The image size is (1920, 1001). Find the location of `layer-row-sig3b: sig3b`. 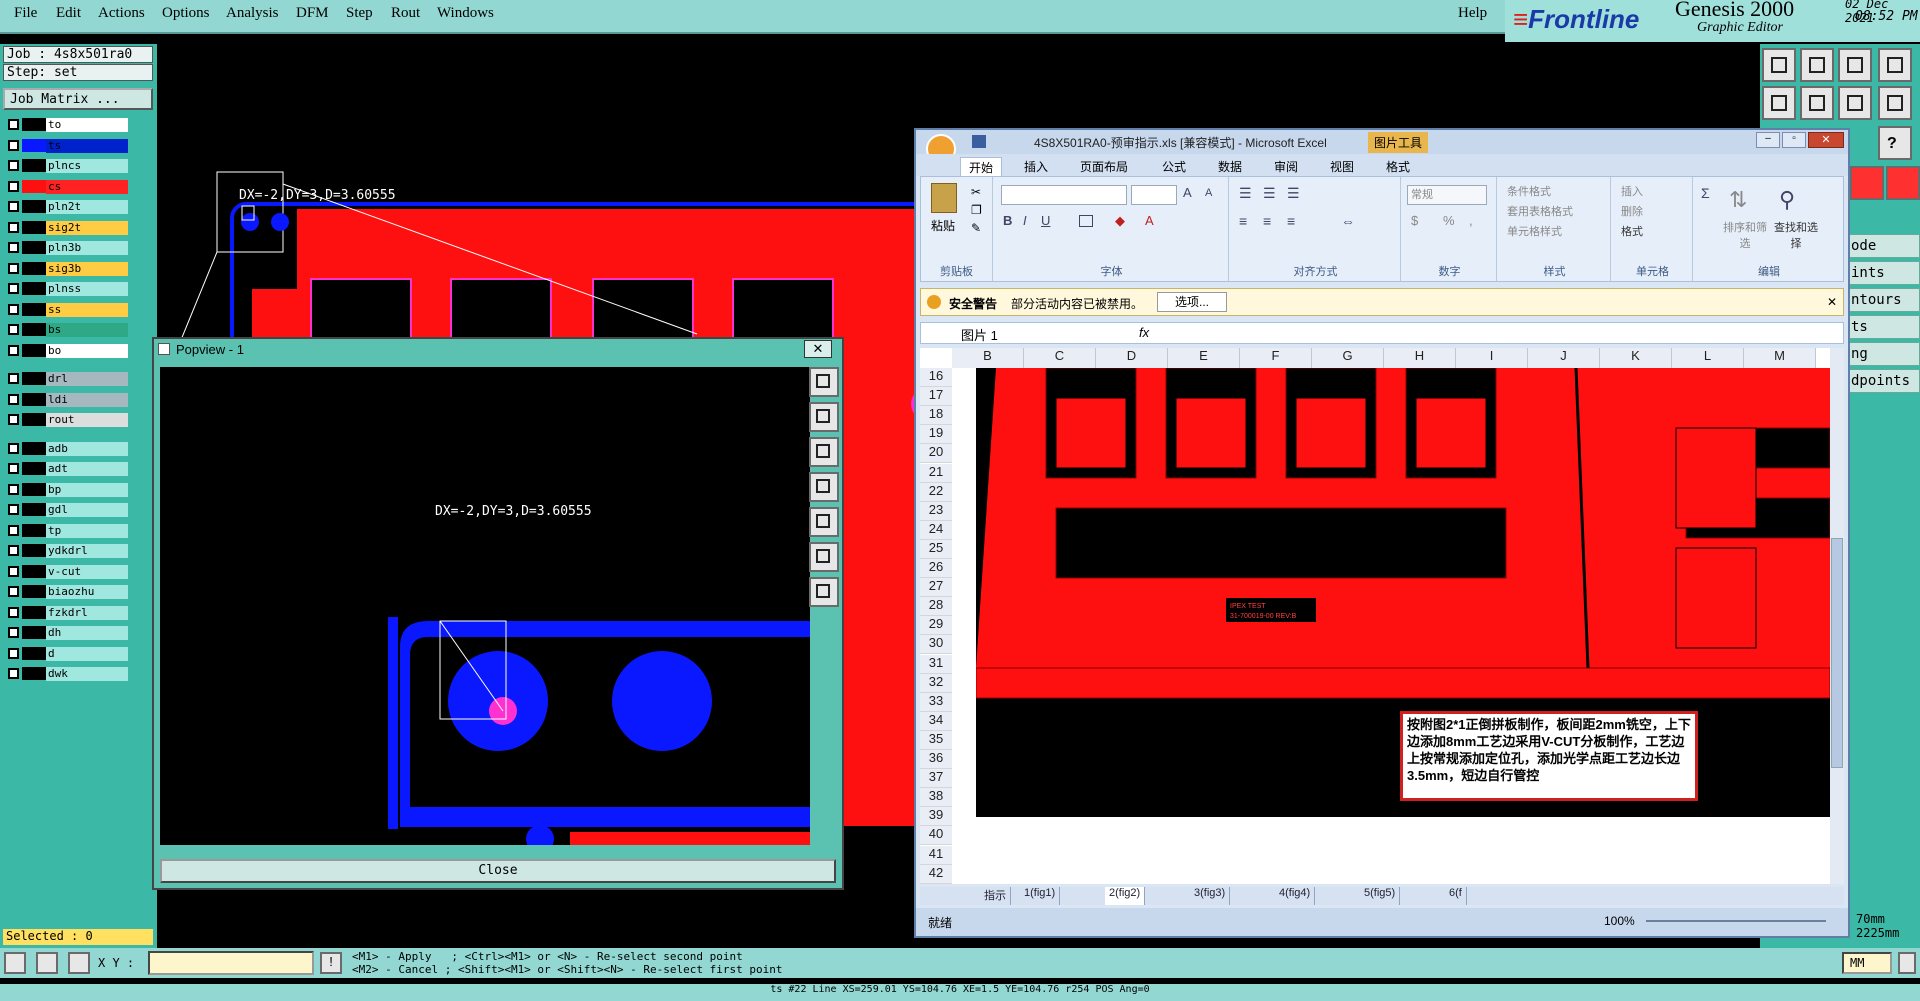

layer-row-sig3b: sig3b is located at coordinates (67, 268).